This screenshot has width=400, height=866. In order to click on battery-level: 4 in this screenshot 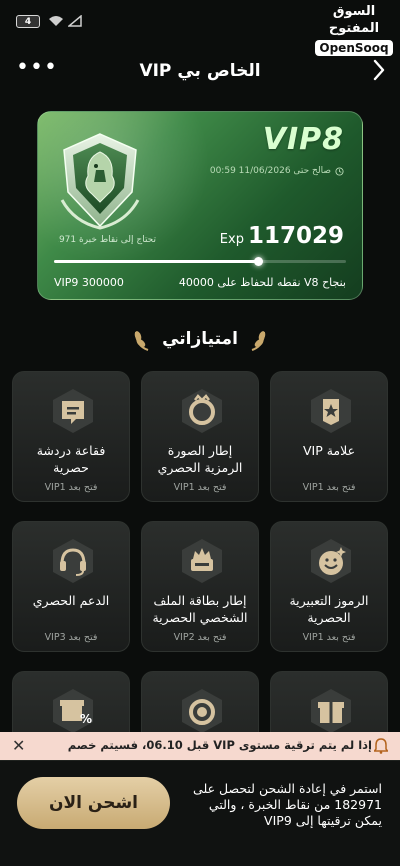, I will do `click(28, 21)`.